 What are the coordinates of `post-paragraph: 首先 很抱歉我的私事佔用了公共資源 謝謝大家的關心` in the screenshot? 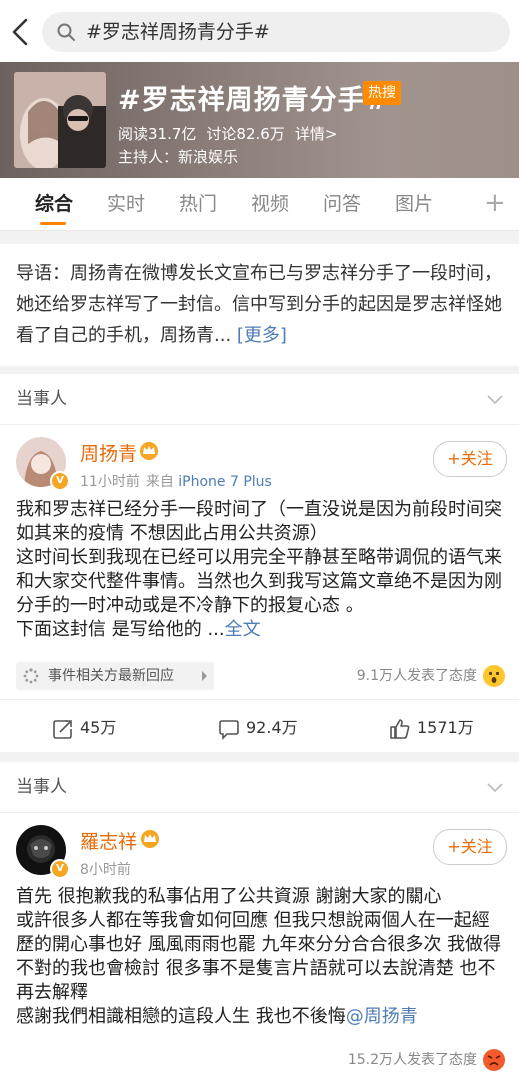 It's located at (229, 896).